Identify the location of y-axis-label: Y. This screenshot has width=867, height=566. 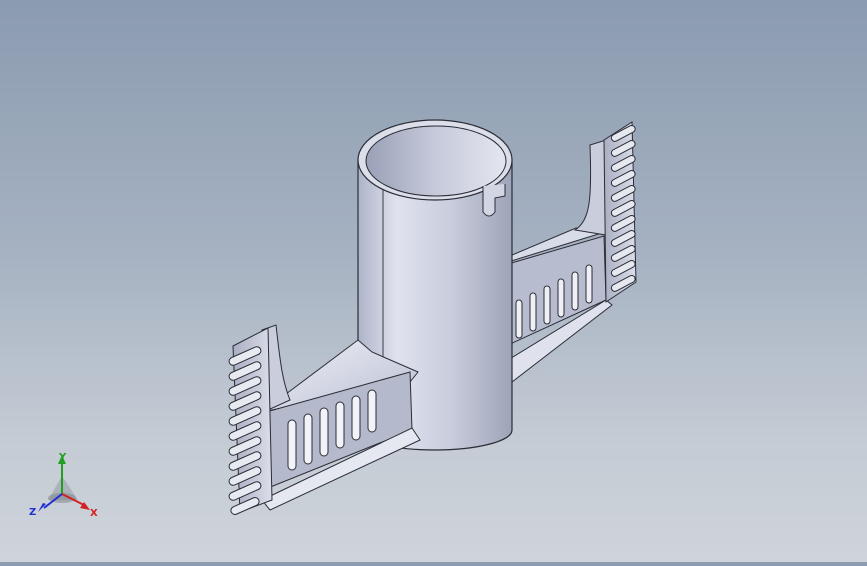
(62, 457).